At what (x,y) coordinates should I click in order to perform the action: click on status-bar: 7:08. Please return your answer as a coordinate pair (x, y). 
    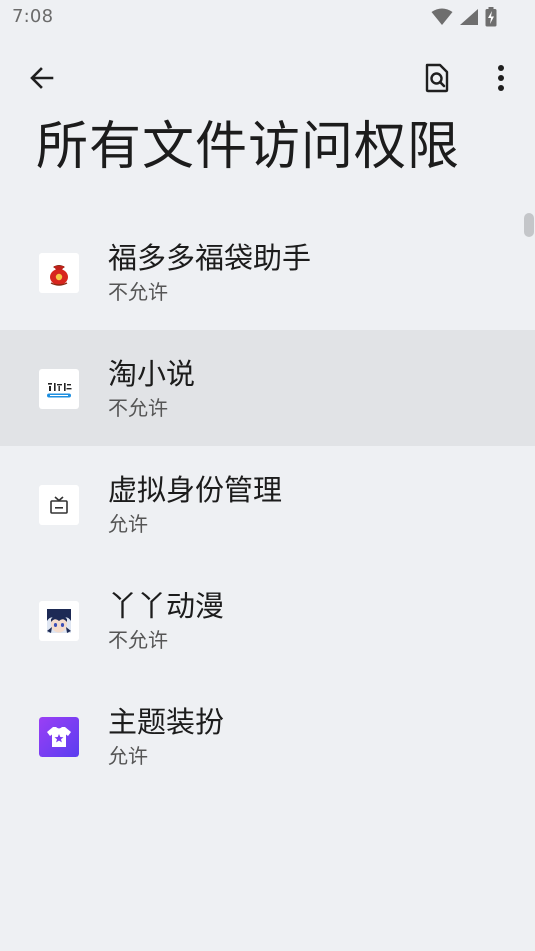
    Looking at the image, I should click on (267, 18).